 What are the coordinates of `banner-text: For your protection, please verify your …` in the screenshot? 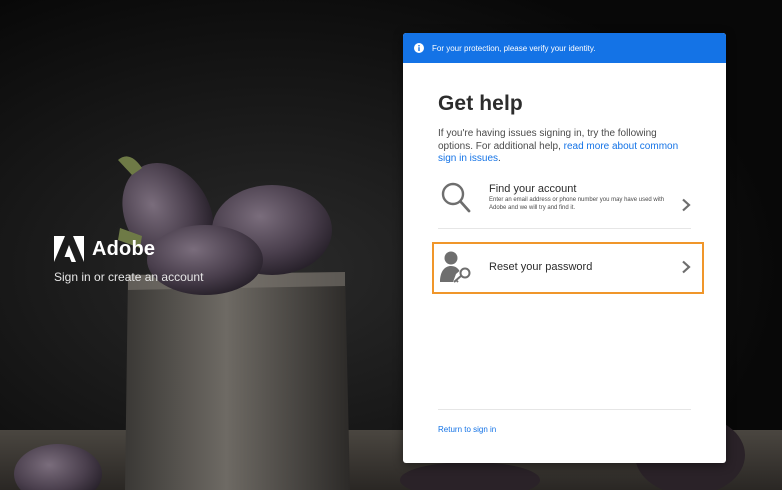 It's located at (514, 48).